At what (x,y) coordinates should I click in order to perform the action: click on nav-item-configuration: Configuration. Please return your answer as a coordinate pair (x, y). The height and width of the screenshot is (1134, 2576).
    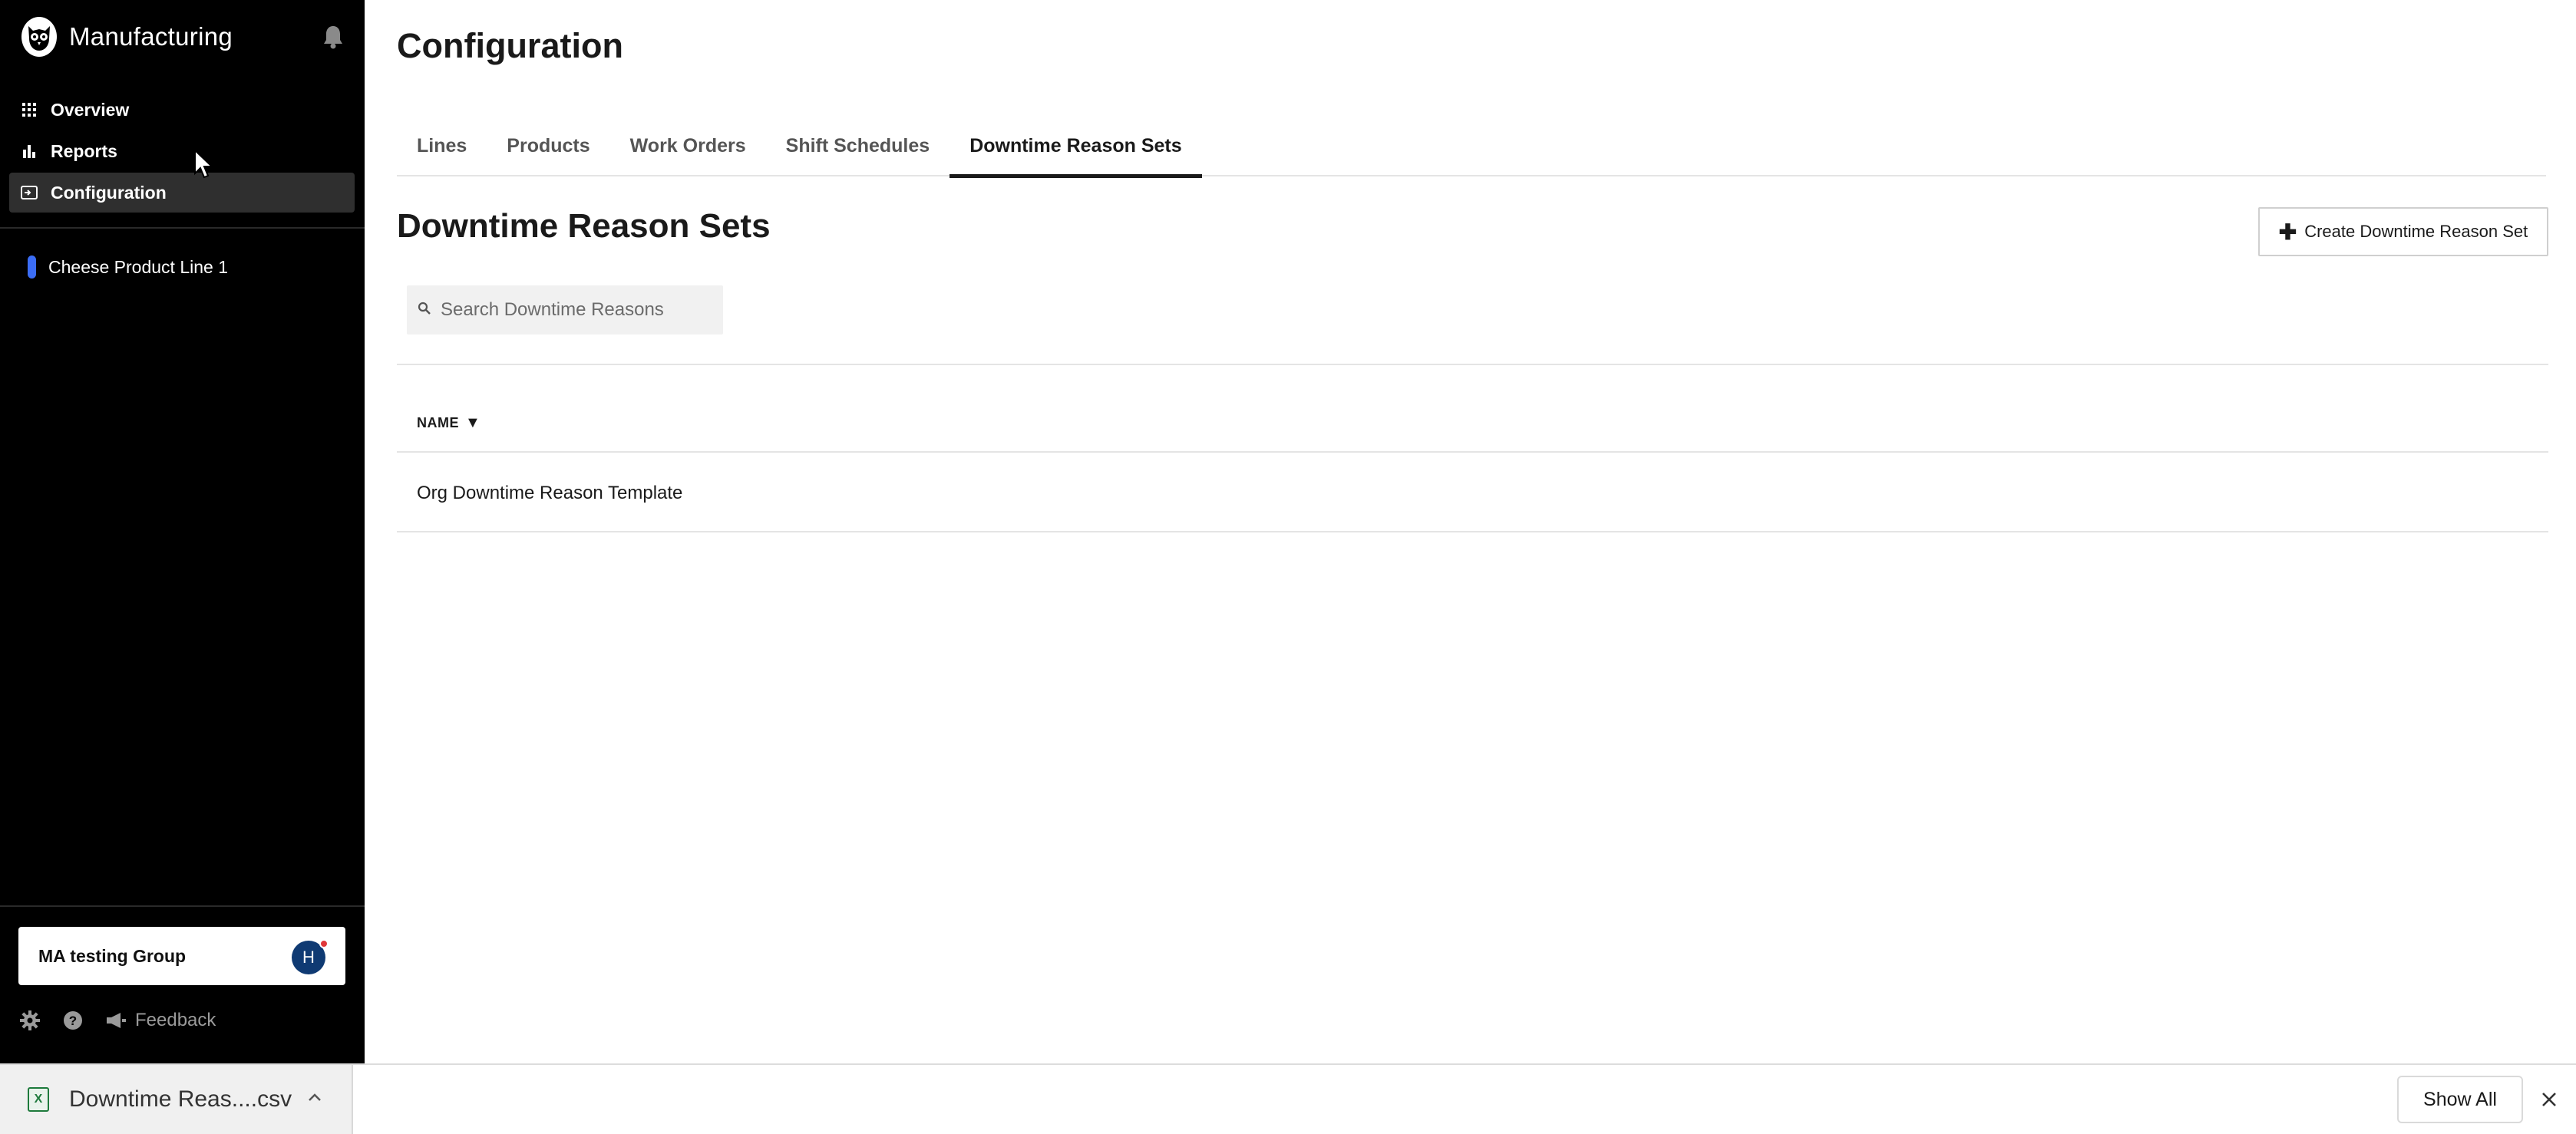
    Looking at the image, I should click on (182, 193).